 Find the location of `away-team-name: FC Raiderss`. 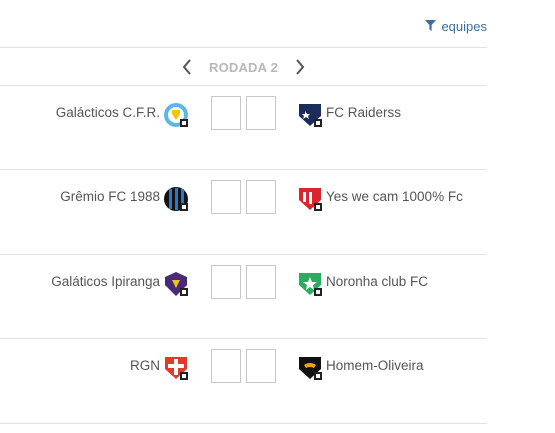

away-team-name: FC Raiderss is located at coordinates (364, 112).